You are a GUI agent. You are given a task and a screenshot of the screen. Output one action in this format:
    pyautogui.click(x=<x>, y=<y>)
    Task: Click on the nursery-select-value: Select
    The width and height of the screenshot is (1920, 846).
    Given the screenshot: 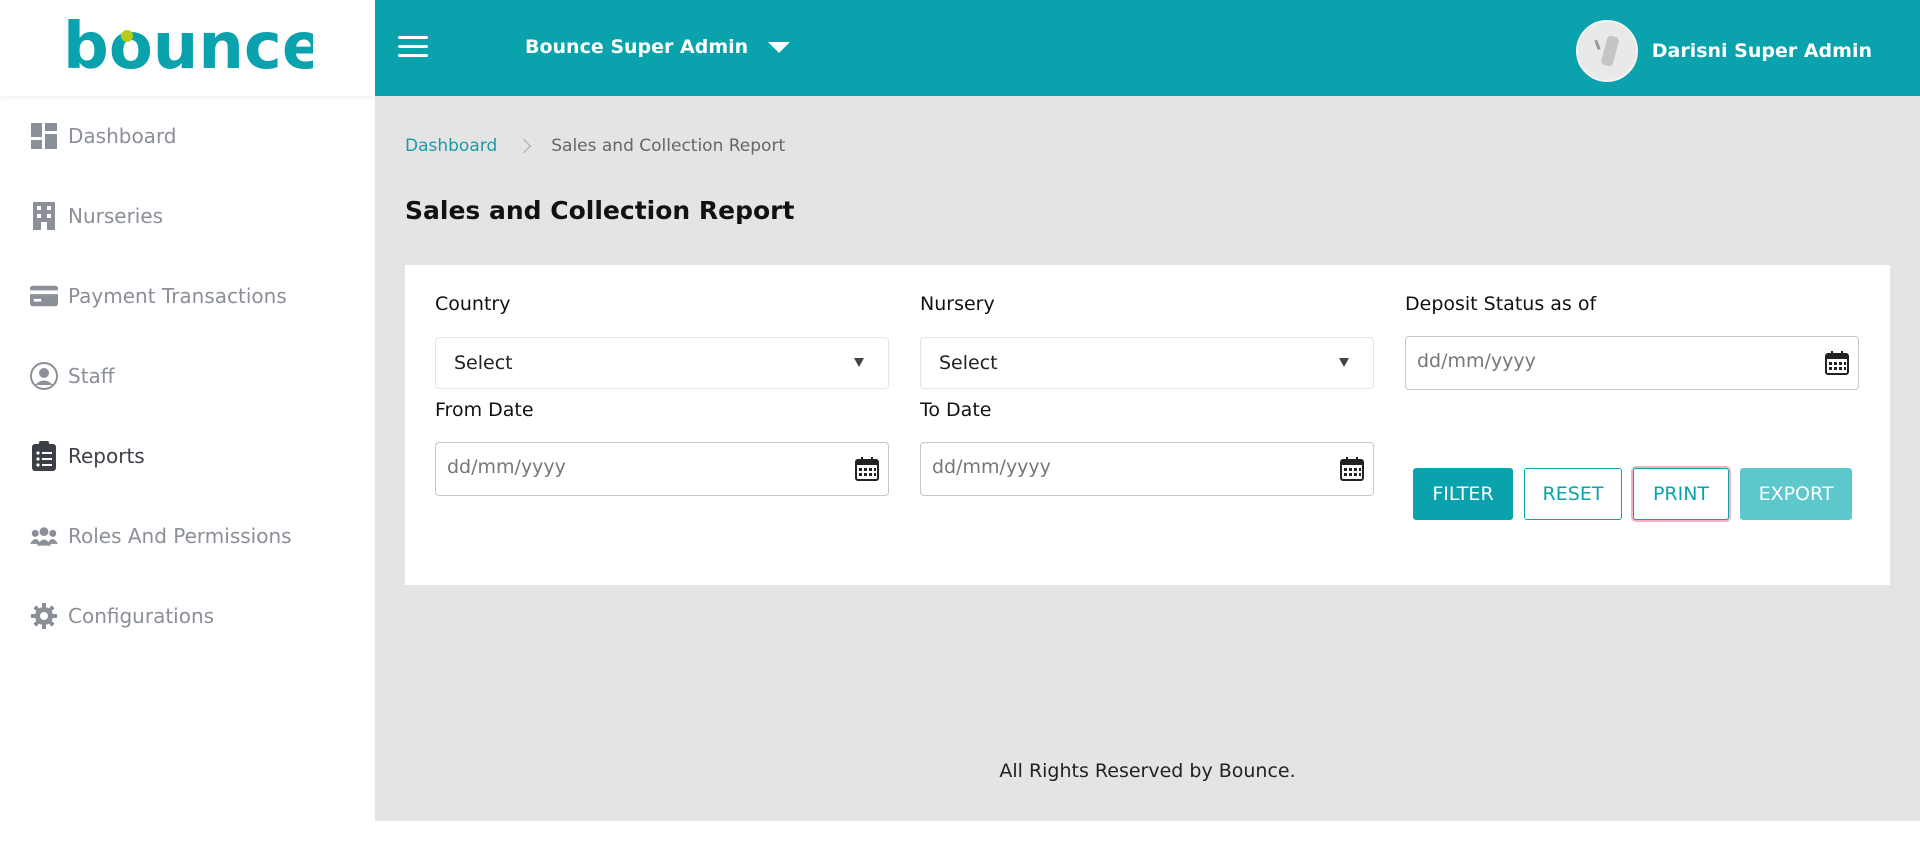 What is the action you would take?
    pyautogui.click(x=968, y=363)
    